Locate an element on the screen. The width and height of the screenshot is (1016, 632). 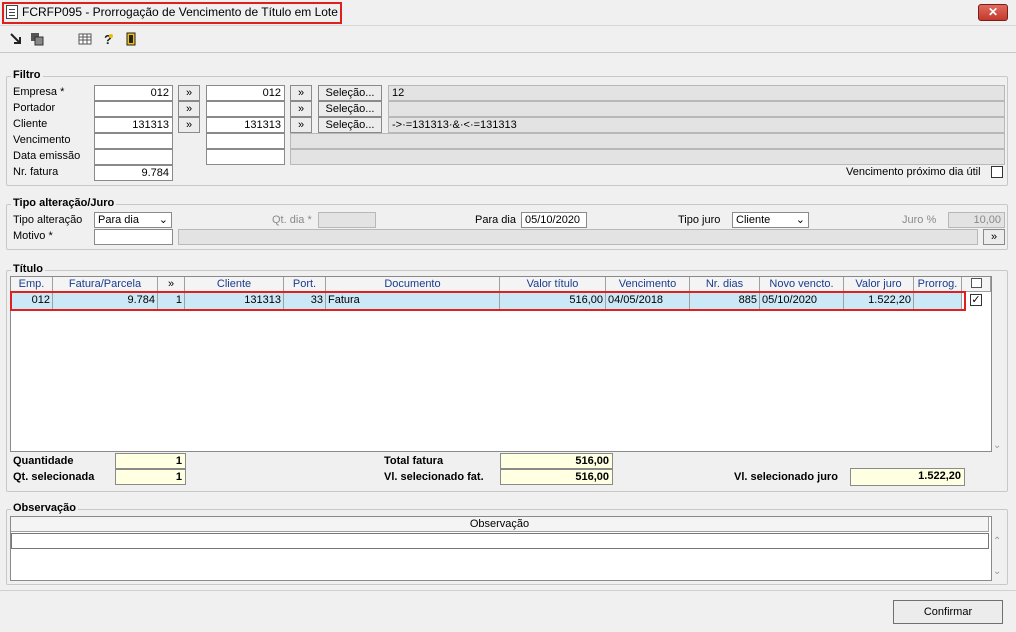
filtro-legend: Filtro is located at coordinates (27, 75).